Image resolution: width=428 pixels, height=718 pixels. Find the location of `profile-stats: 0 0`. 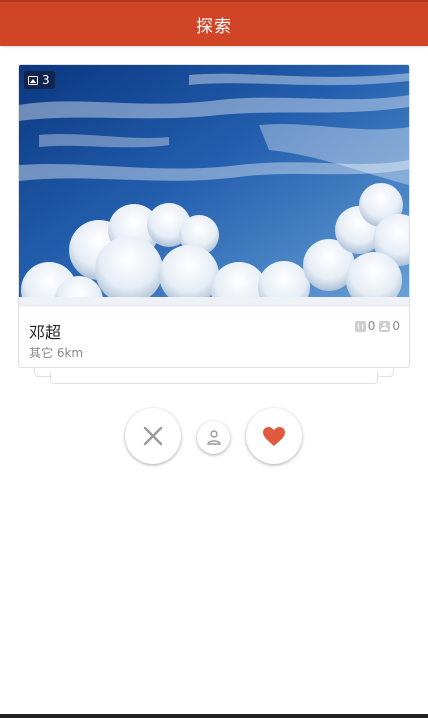

profile-stats: 0 0 is located at coordinates (377, 326).